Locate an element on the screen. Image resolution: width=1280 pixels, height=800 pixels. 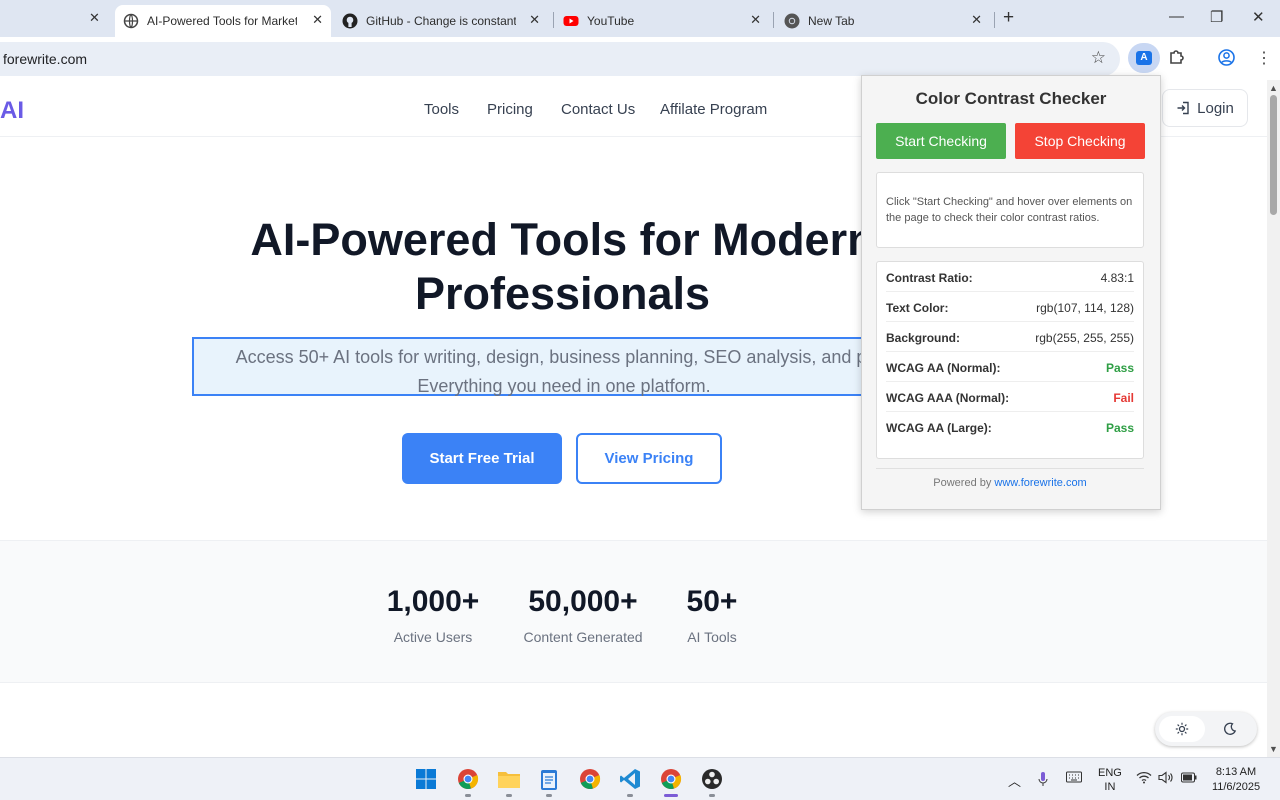
site-logo: AI is located at coordinates (12, 111).